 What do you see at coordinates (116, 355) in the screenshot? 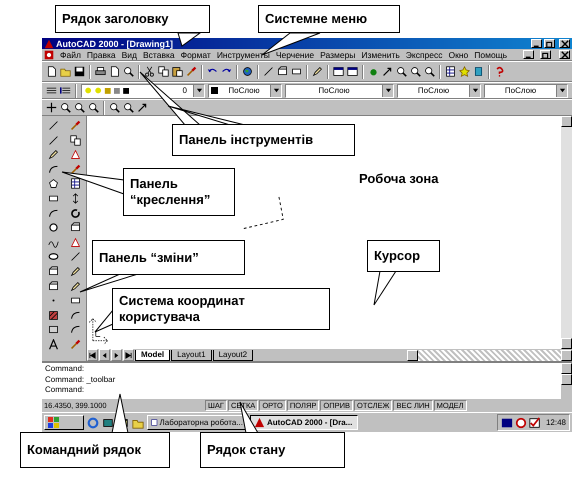
I see `next-tab-button` at bounding box center [116, 355].